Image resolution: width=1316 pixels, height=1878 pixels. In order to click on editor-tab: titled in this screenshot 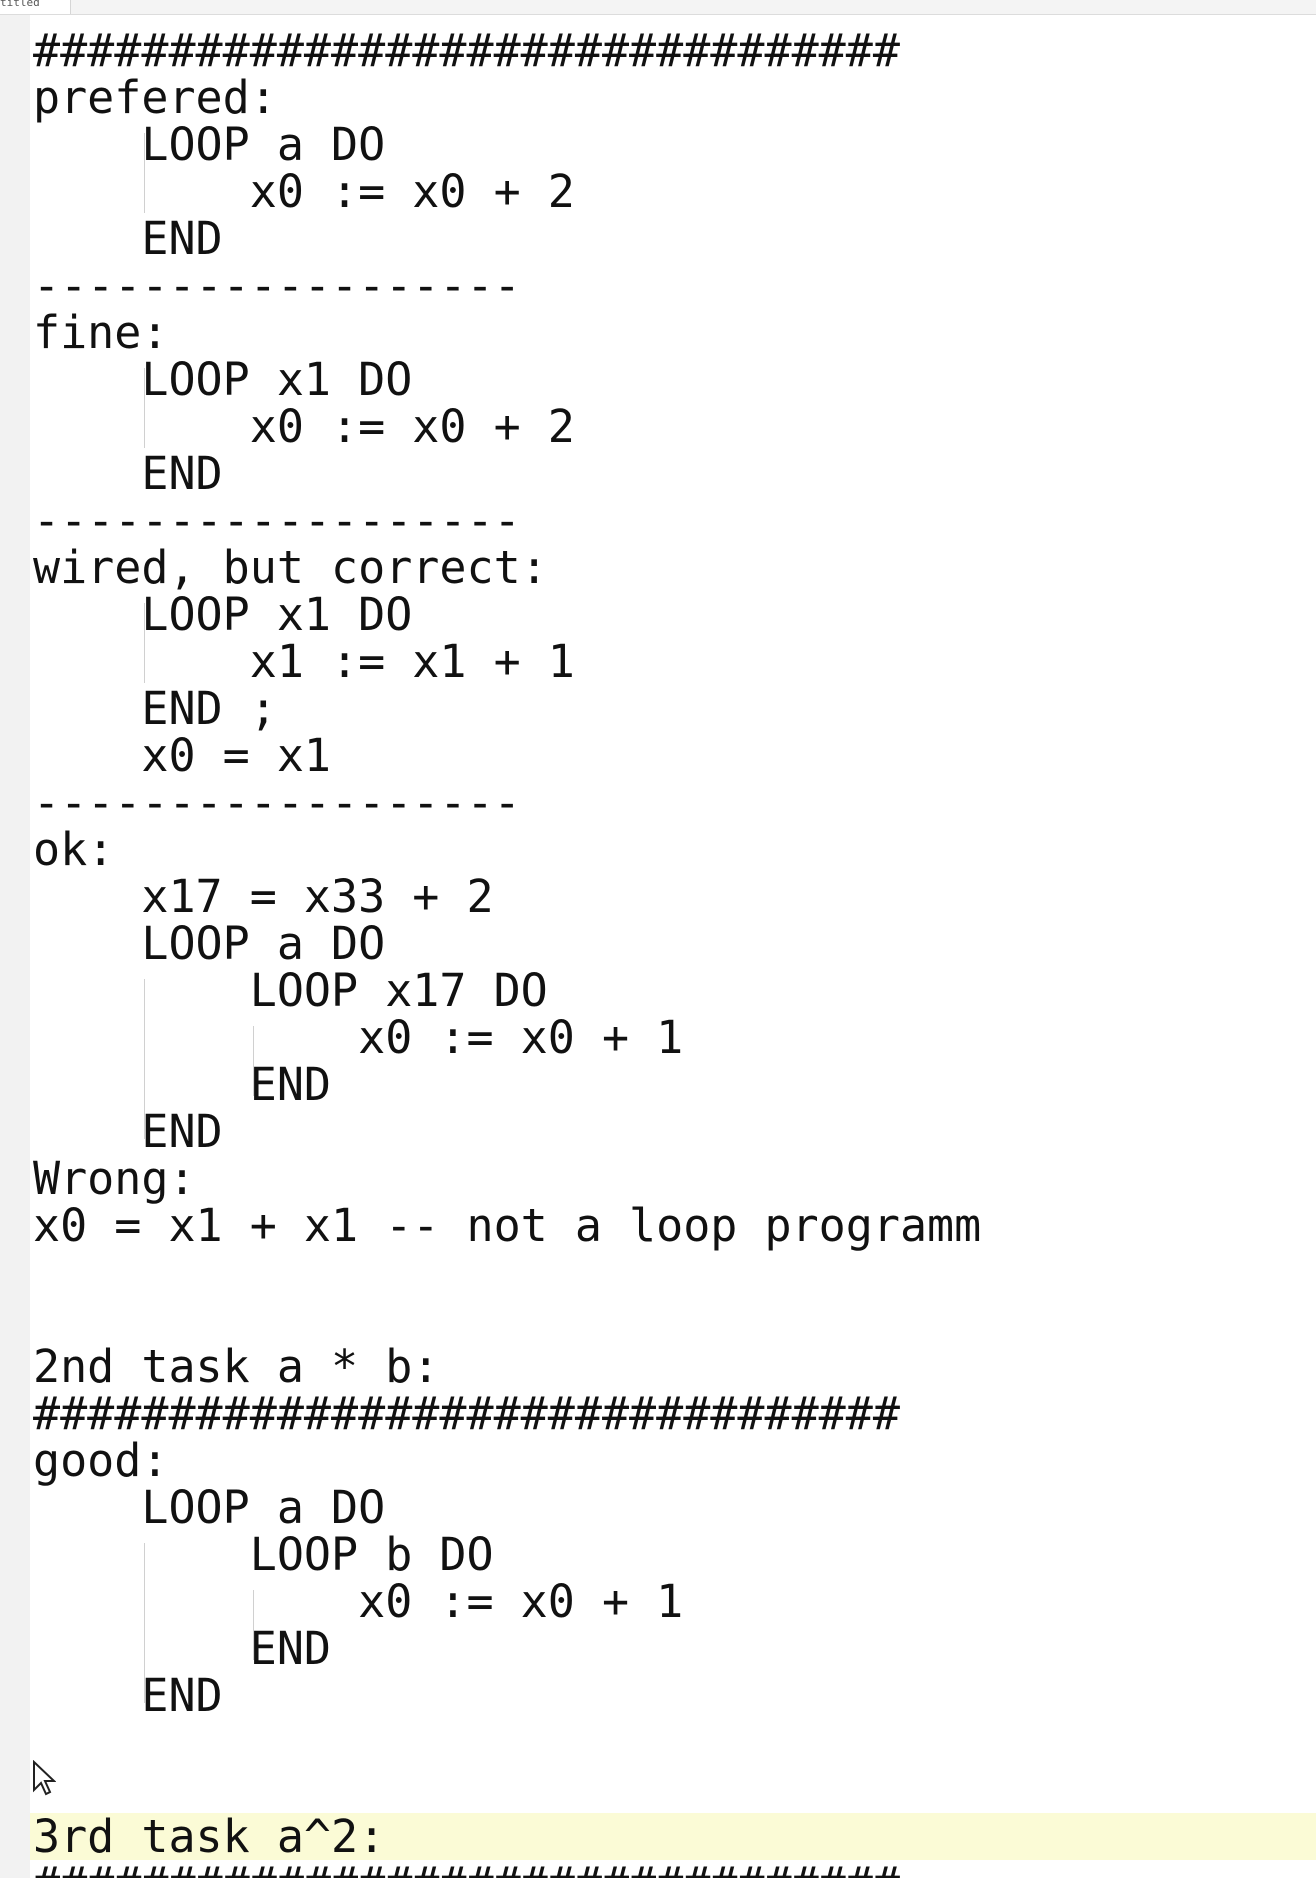, I will do `click(35, 7)`.